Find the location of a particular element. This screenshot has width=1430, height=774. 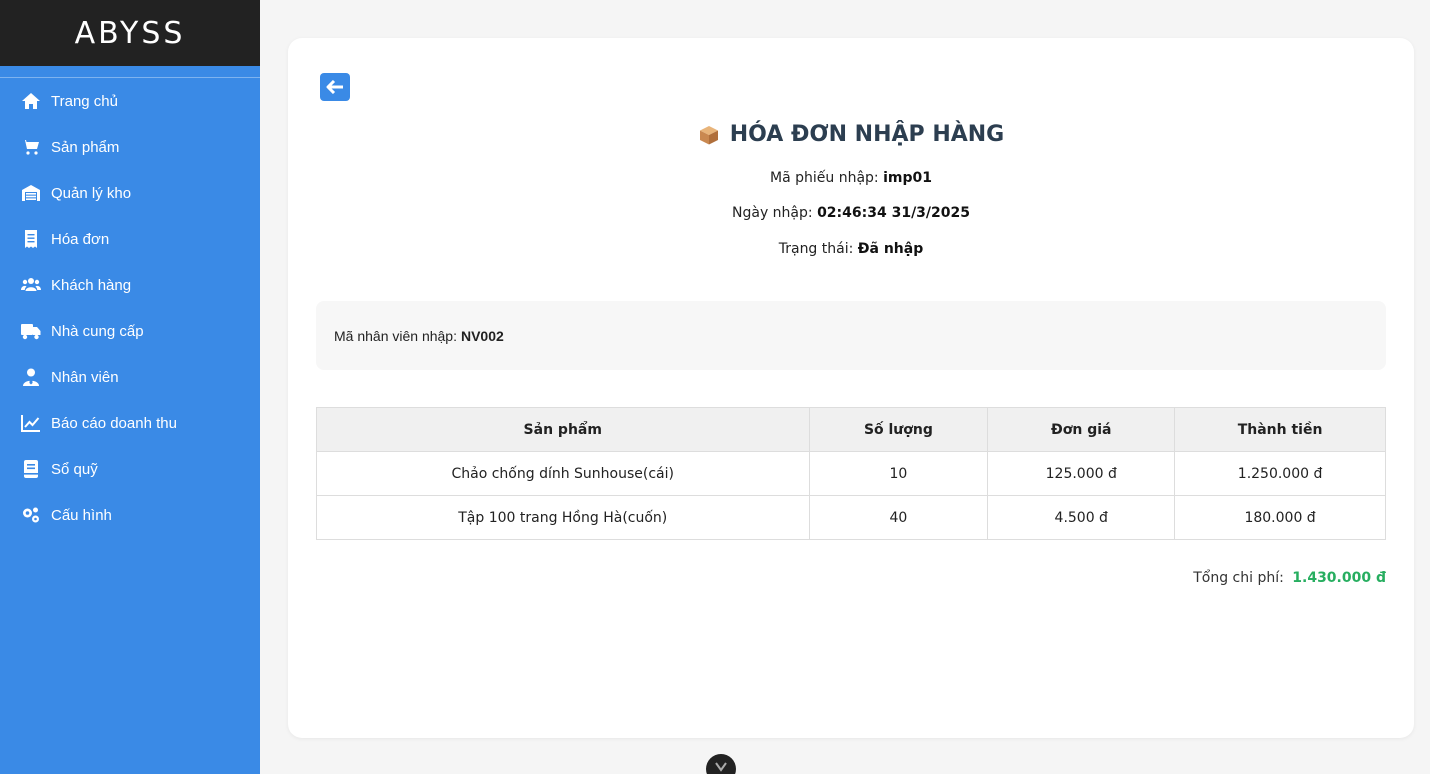

sidebar-item-cau-hinh: Cấu hình is located at coordinates (130, 515).